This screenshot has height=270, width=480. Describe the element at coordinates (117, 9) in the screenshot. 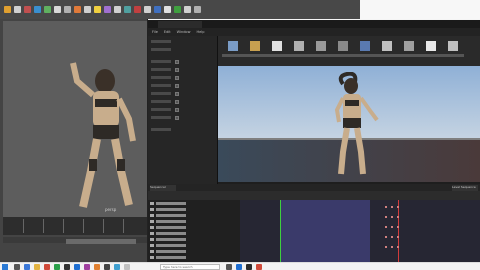

I see `ik-icon` at that location.